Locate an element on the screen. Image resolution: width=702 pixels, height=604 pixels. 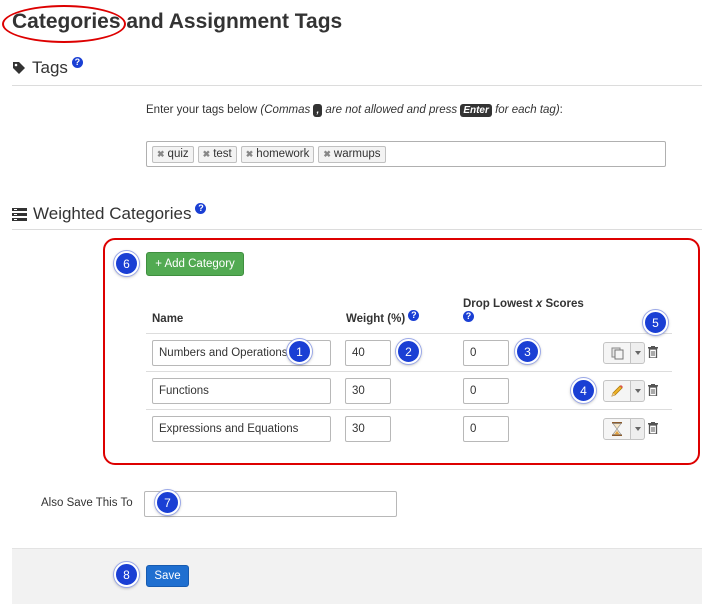
copy-icon is located at coordinates (617, 353).